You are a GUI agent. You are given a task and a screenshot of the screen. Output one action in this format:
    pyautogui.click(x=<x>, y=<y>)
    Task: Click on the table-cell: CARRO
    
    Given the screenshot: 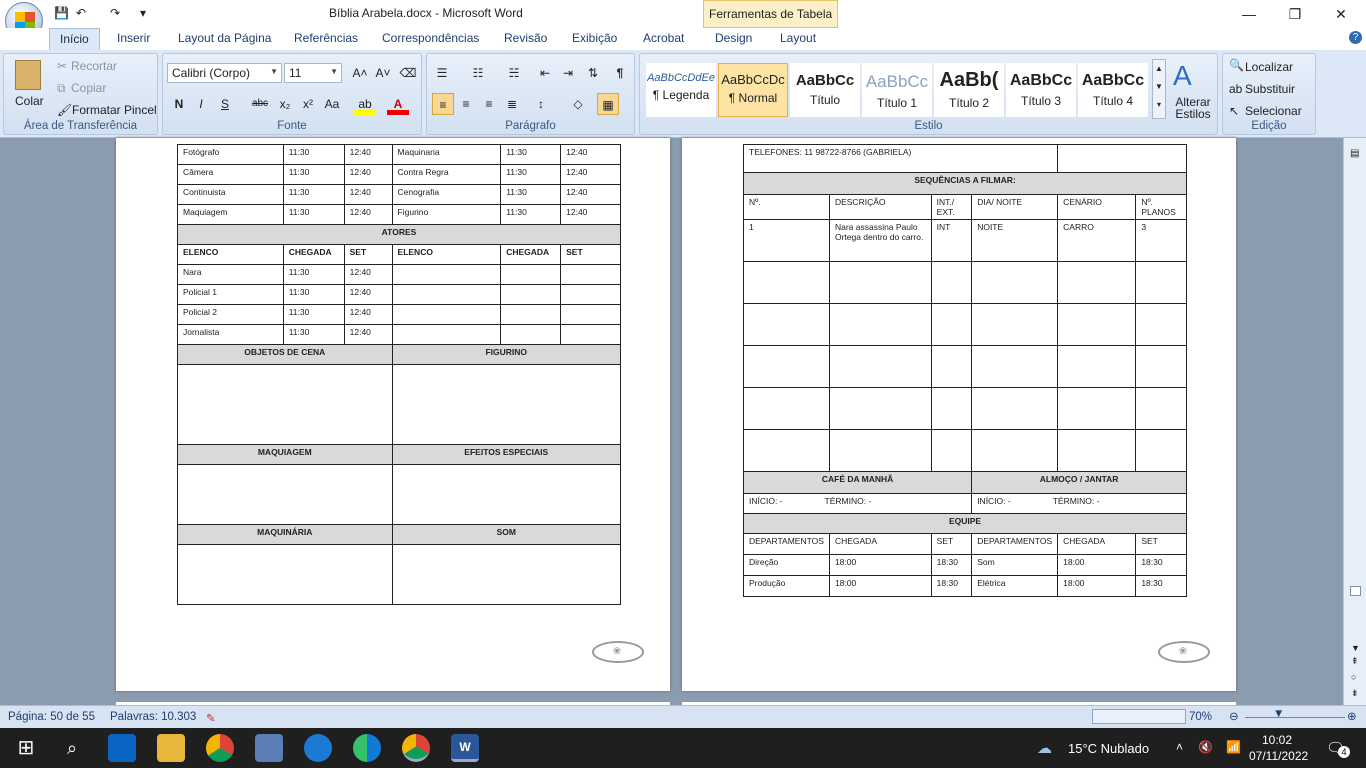 What is the action you would take?
    pyautogui.click(x=1097, y=240)
    